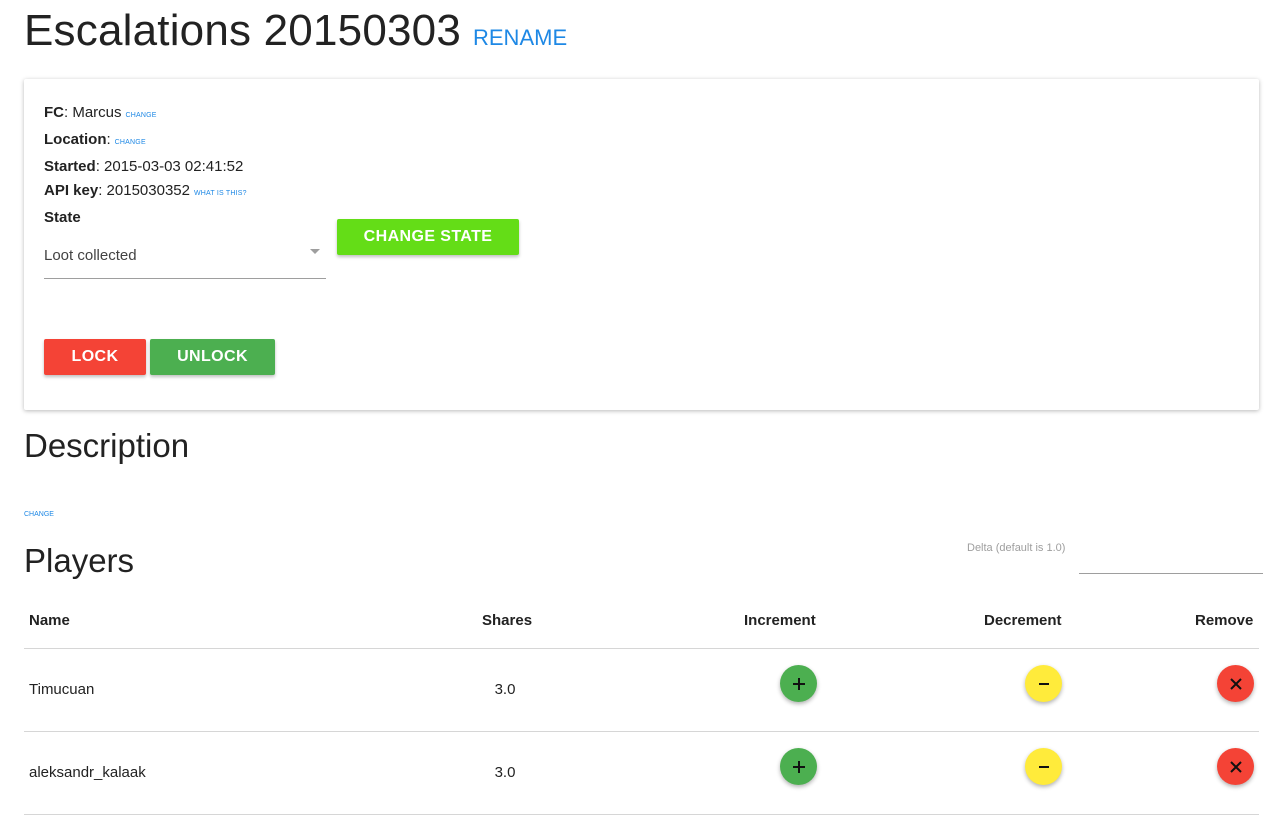 The height and width of the screenshot is (815, 1275). I want to click on caret-down-icon, so click(315, 251).